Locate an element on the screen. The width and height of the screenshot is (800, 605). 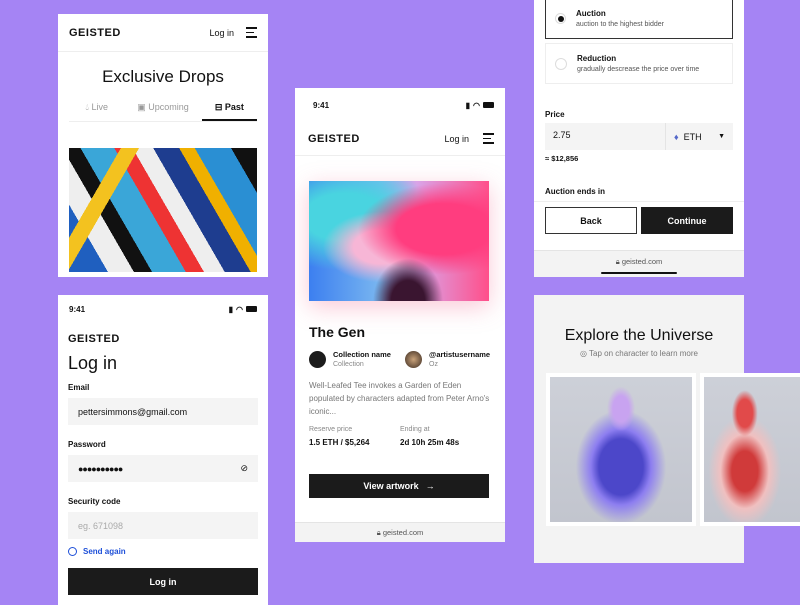
tab-label: Past is located at coordinates (234, 107).